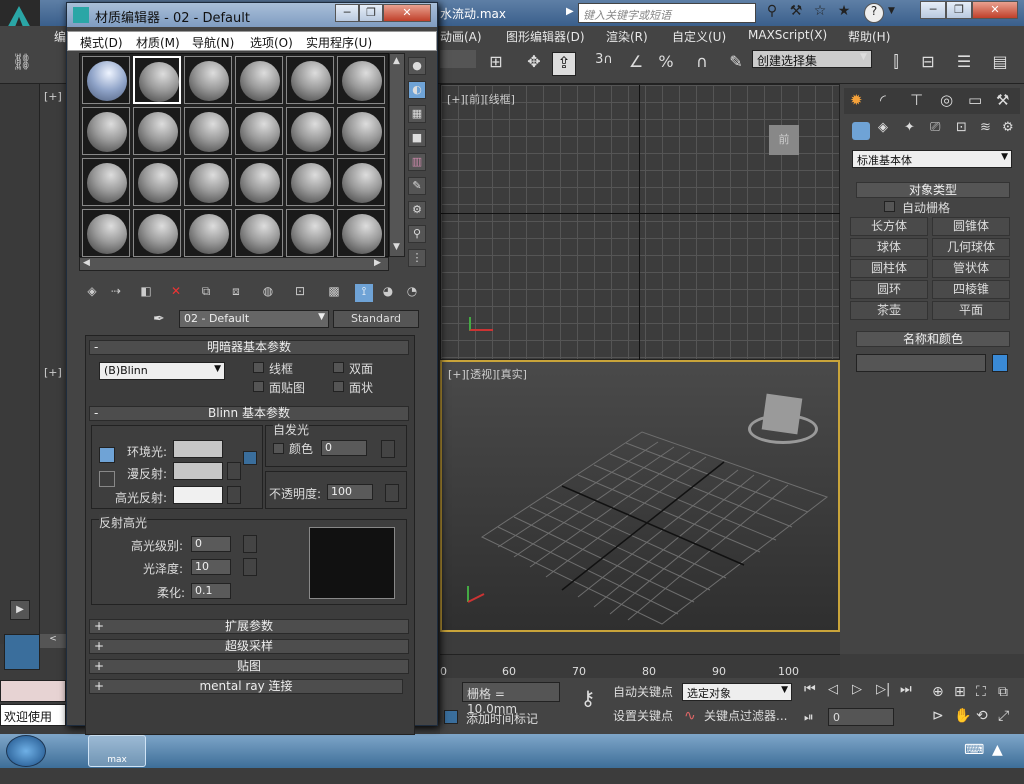 The image size is (1024, 784). I want to click on med-menu-utilities: 实用程序(U), so click(339, 42).